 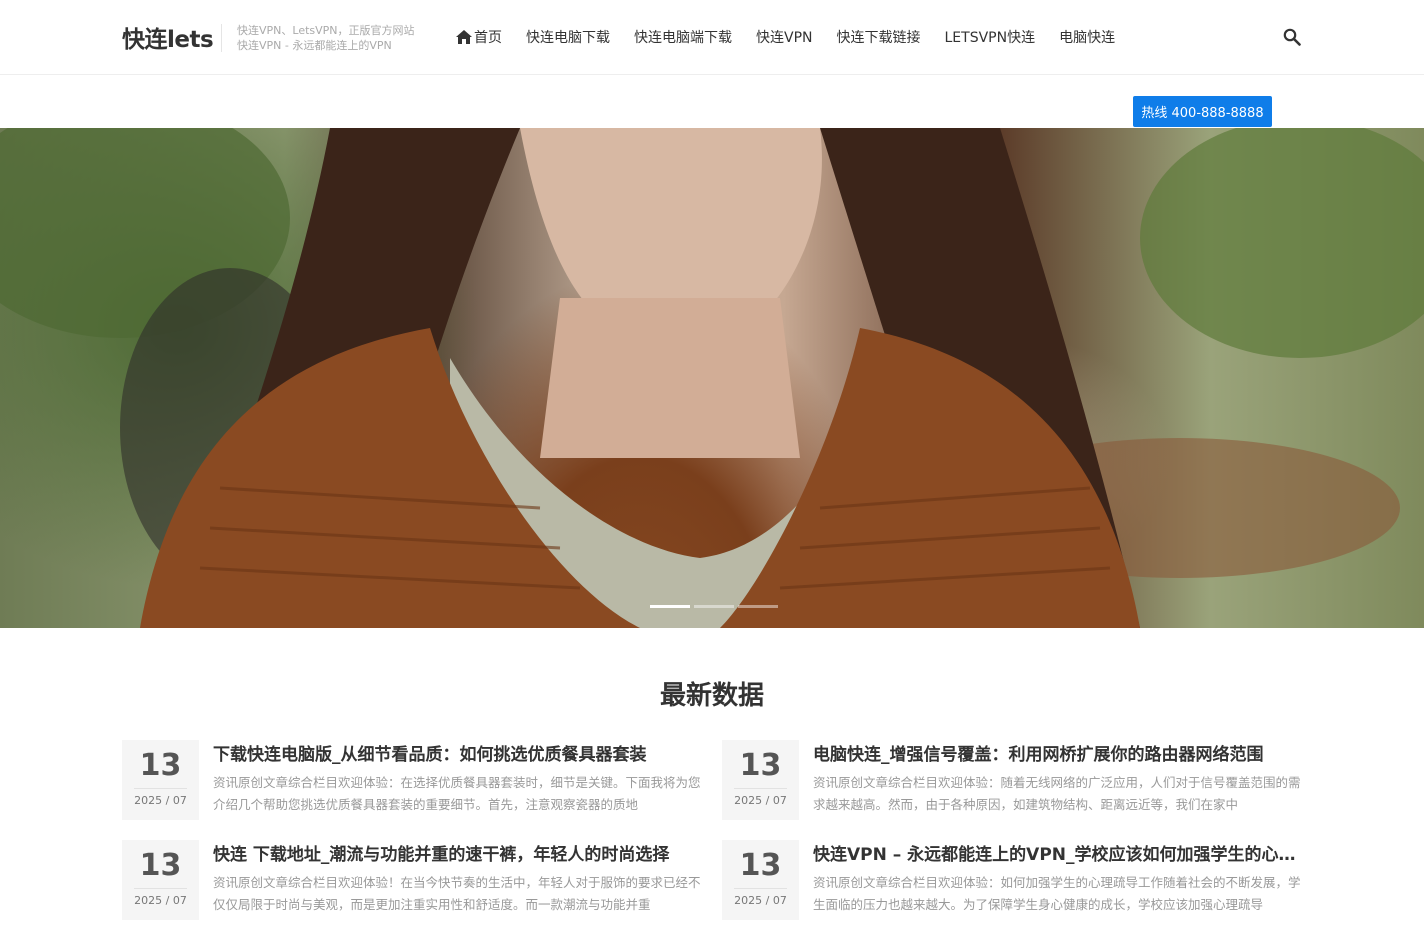 I want to click on nav-item-home: 首页, so click(x=479, y=37).